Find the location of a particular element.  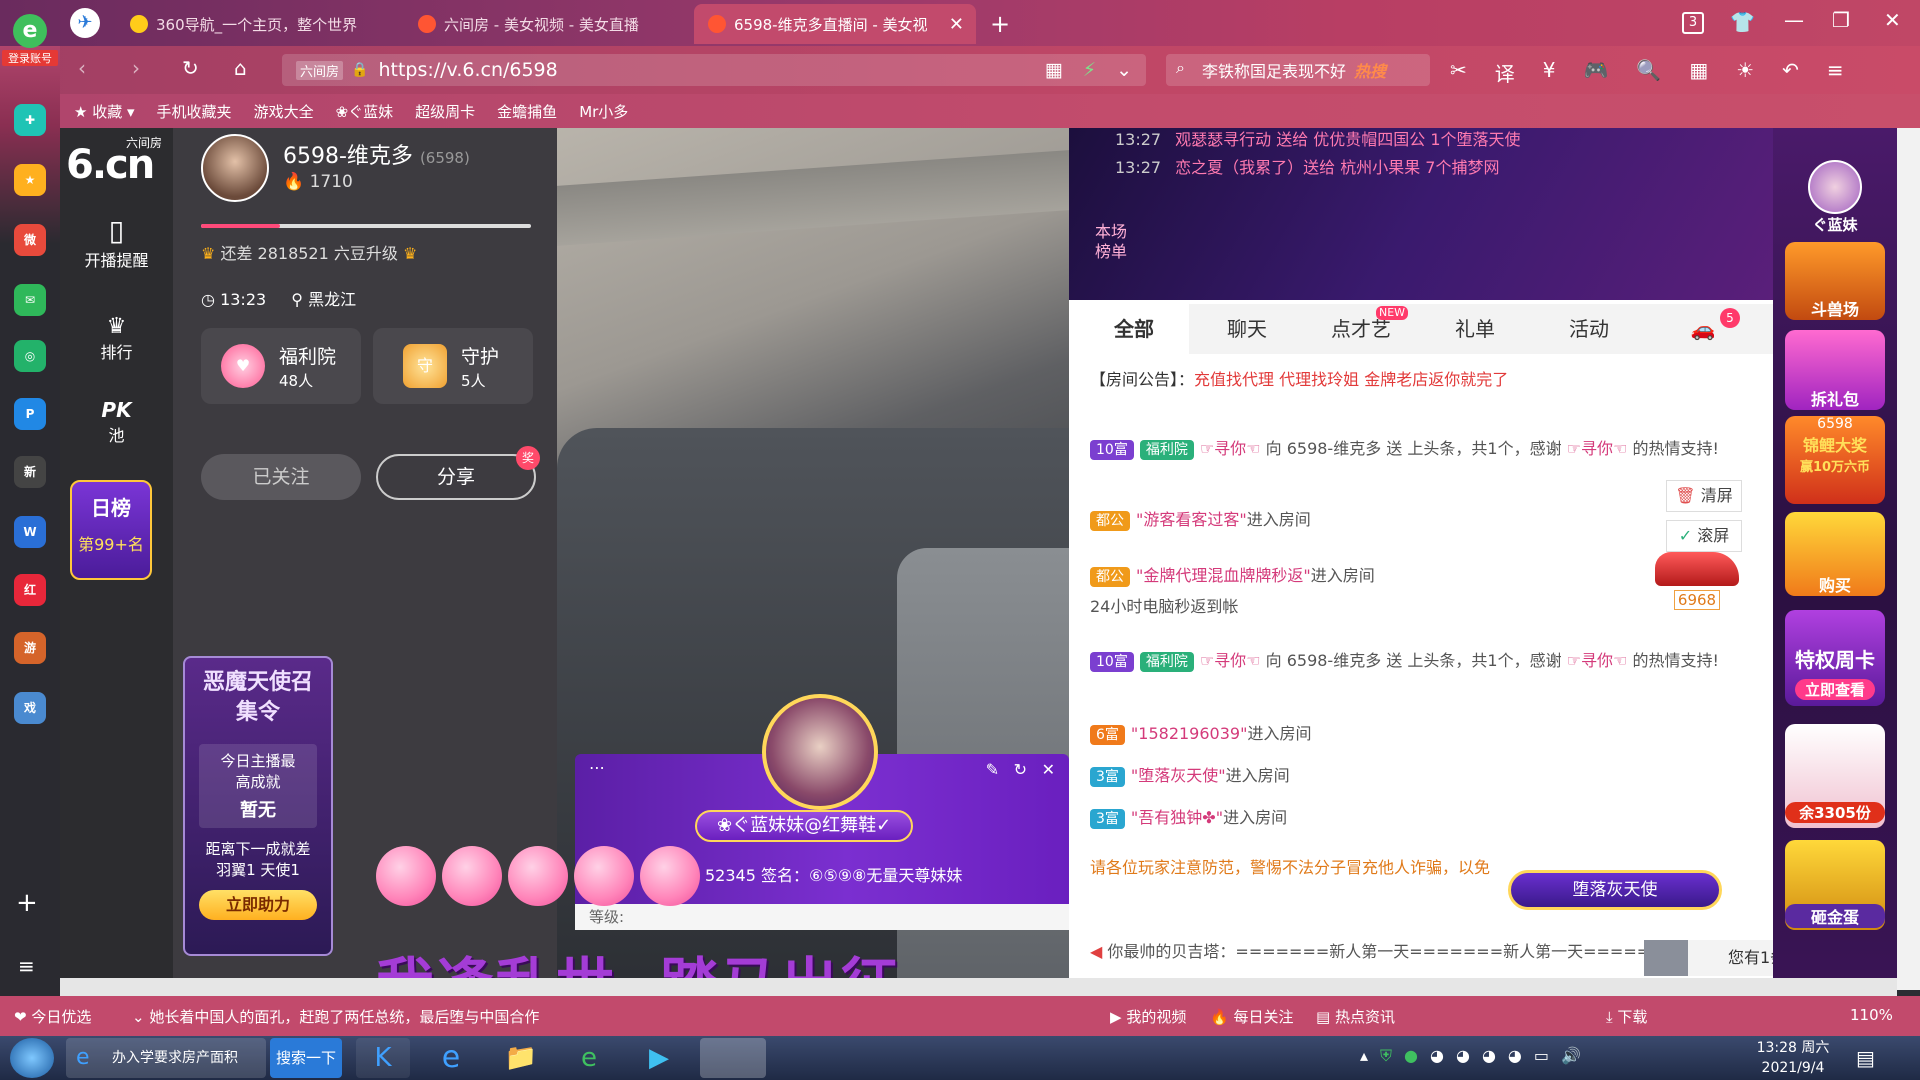

bookmark-weekcard: 超级周卡 is located at coordinates (445, 111).